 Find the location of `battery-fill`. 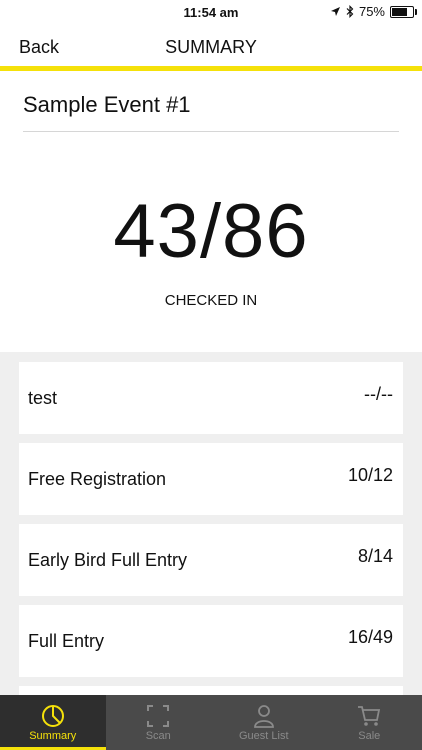

battery-fill is located at coordinates (399, 11).